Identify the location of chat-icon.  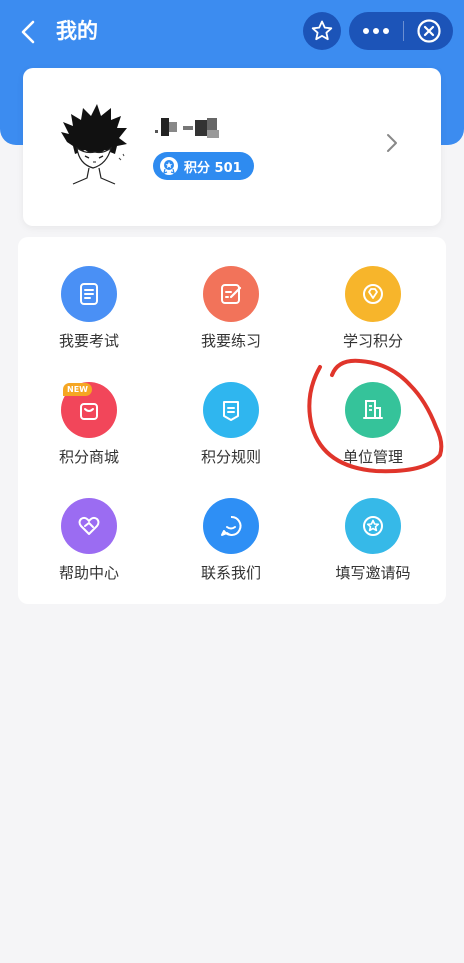
(231, 526).